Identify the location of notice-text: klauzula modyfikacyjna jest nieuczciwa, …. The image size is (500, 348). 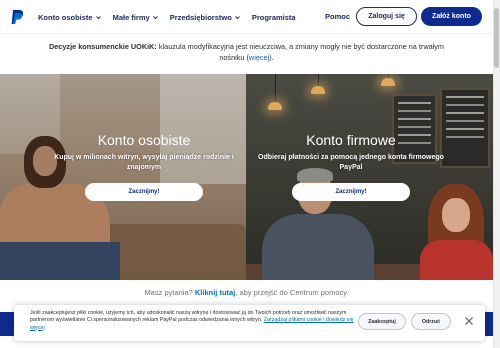
(300, 52).